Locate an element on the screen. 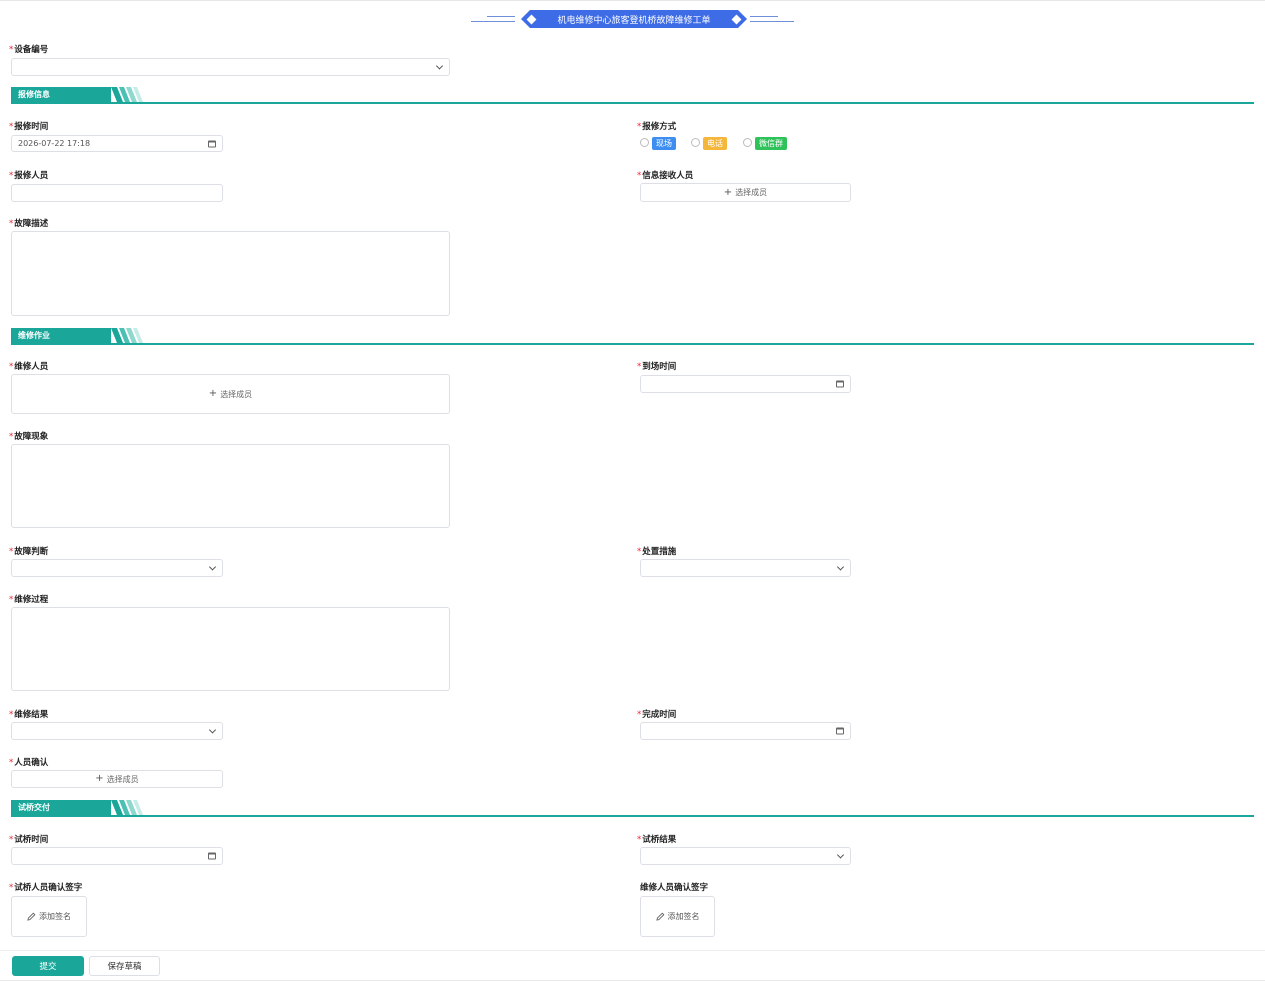 This screenshot has width=1265, height=981. section-header-report: 报修信息 is located at coordinates (632, 95).